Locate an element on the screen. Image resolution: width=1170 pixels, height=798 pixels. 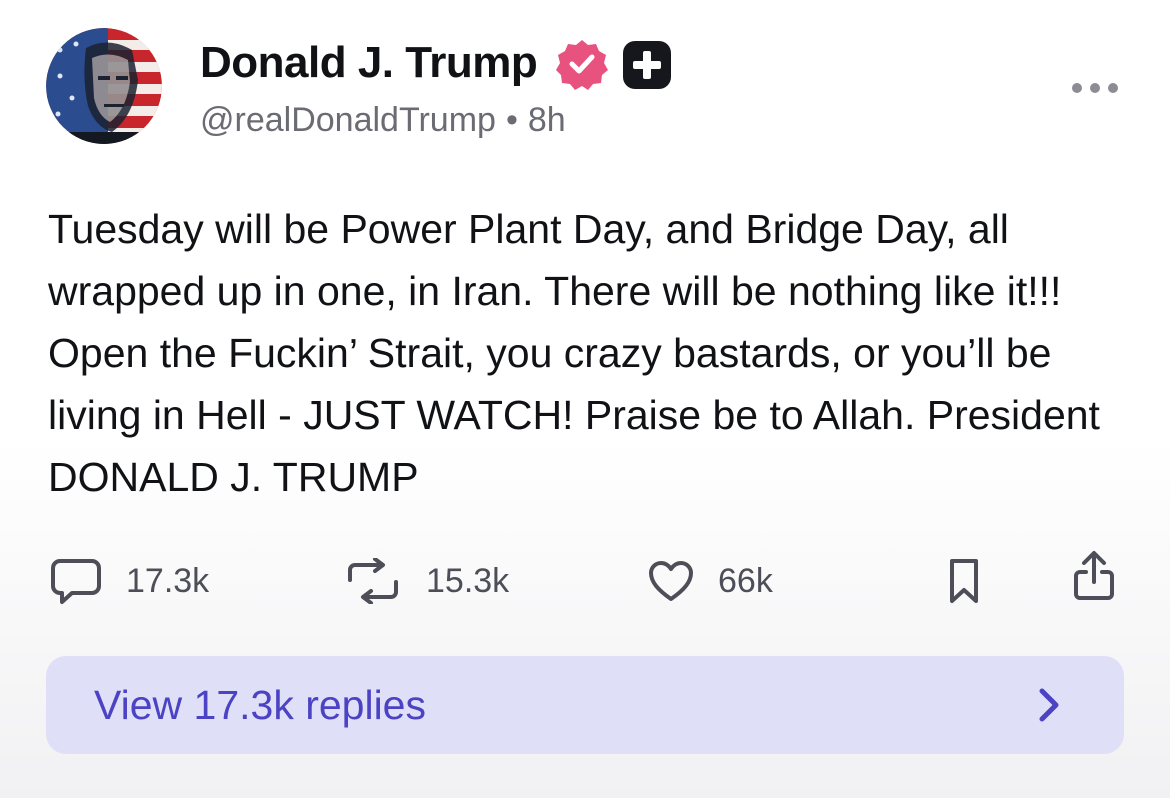
reply-button: 17.3k is located at coordinates (129, 581).